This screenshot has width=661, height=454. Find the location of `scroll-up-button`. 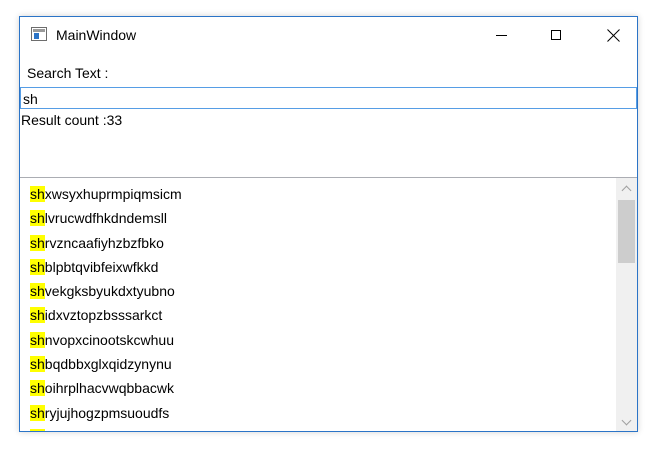

scroll-up-button is located at coordinates (626, 188).